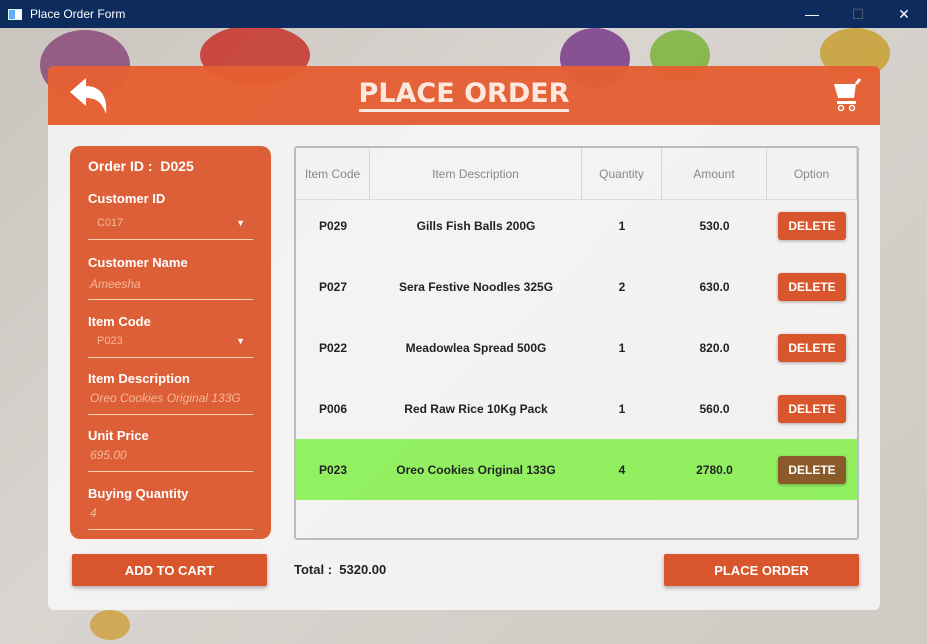 The height and width of the screenshot is (644, 927). I want to click on item-code-value: P023, so click(110, 341).